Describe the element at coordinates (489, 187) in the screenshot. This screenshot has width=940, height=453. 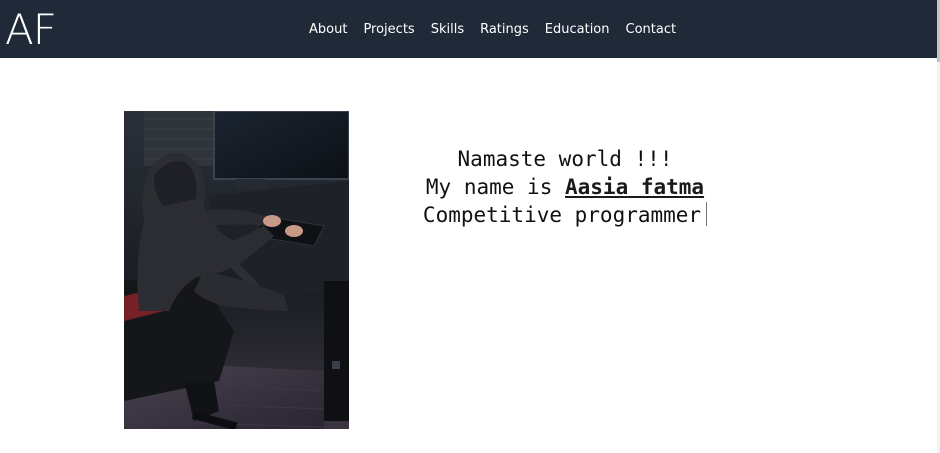
I see `name-prefix: My name is` at that location.